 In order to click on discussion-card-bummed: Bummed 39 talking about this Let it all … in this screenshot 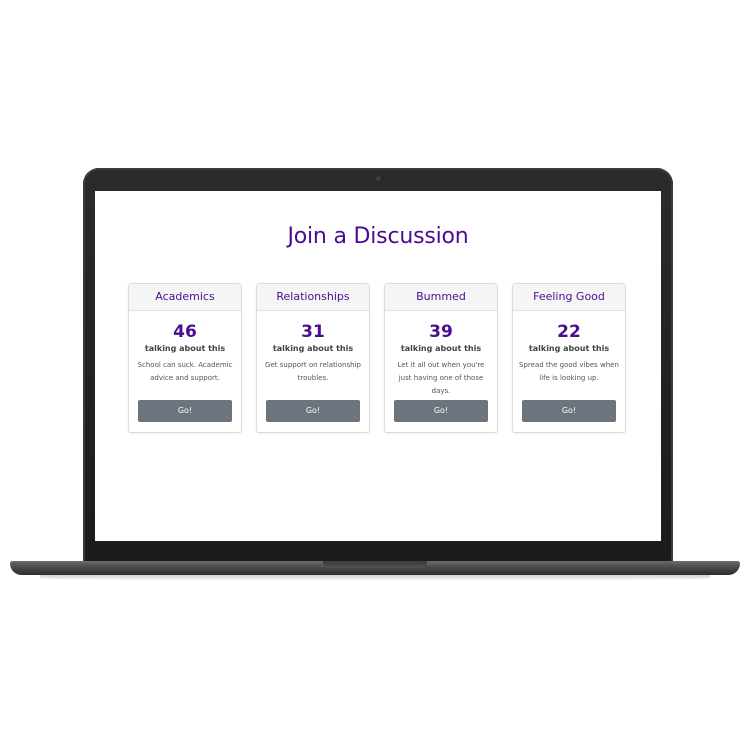, I will do `click(441, 358)`.